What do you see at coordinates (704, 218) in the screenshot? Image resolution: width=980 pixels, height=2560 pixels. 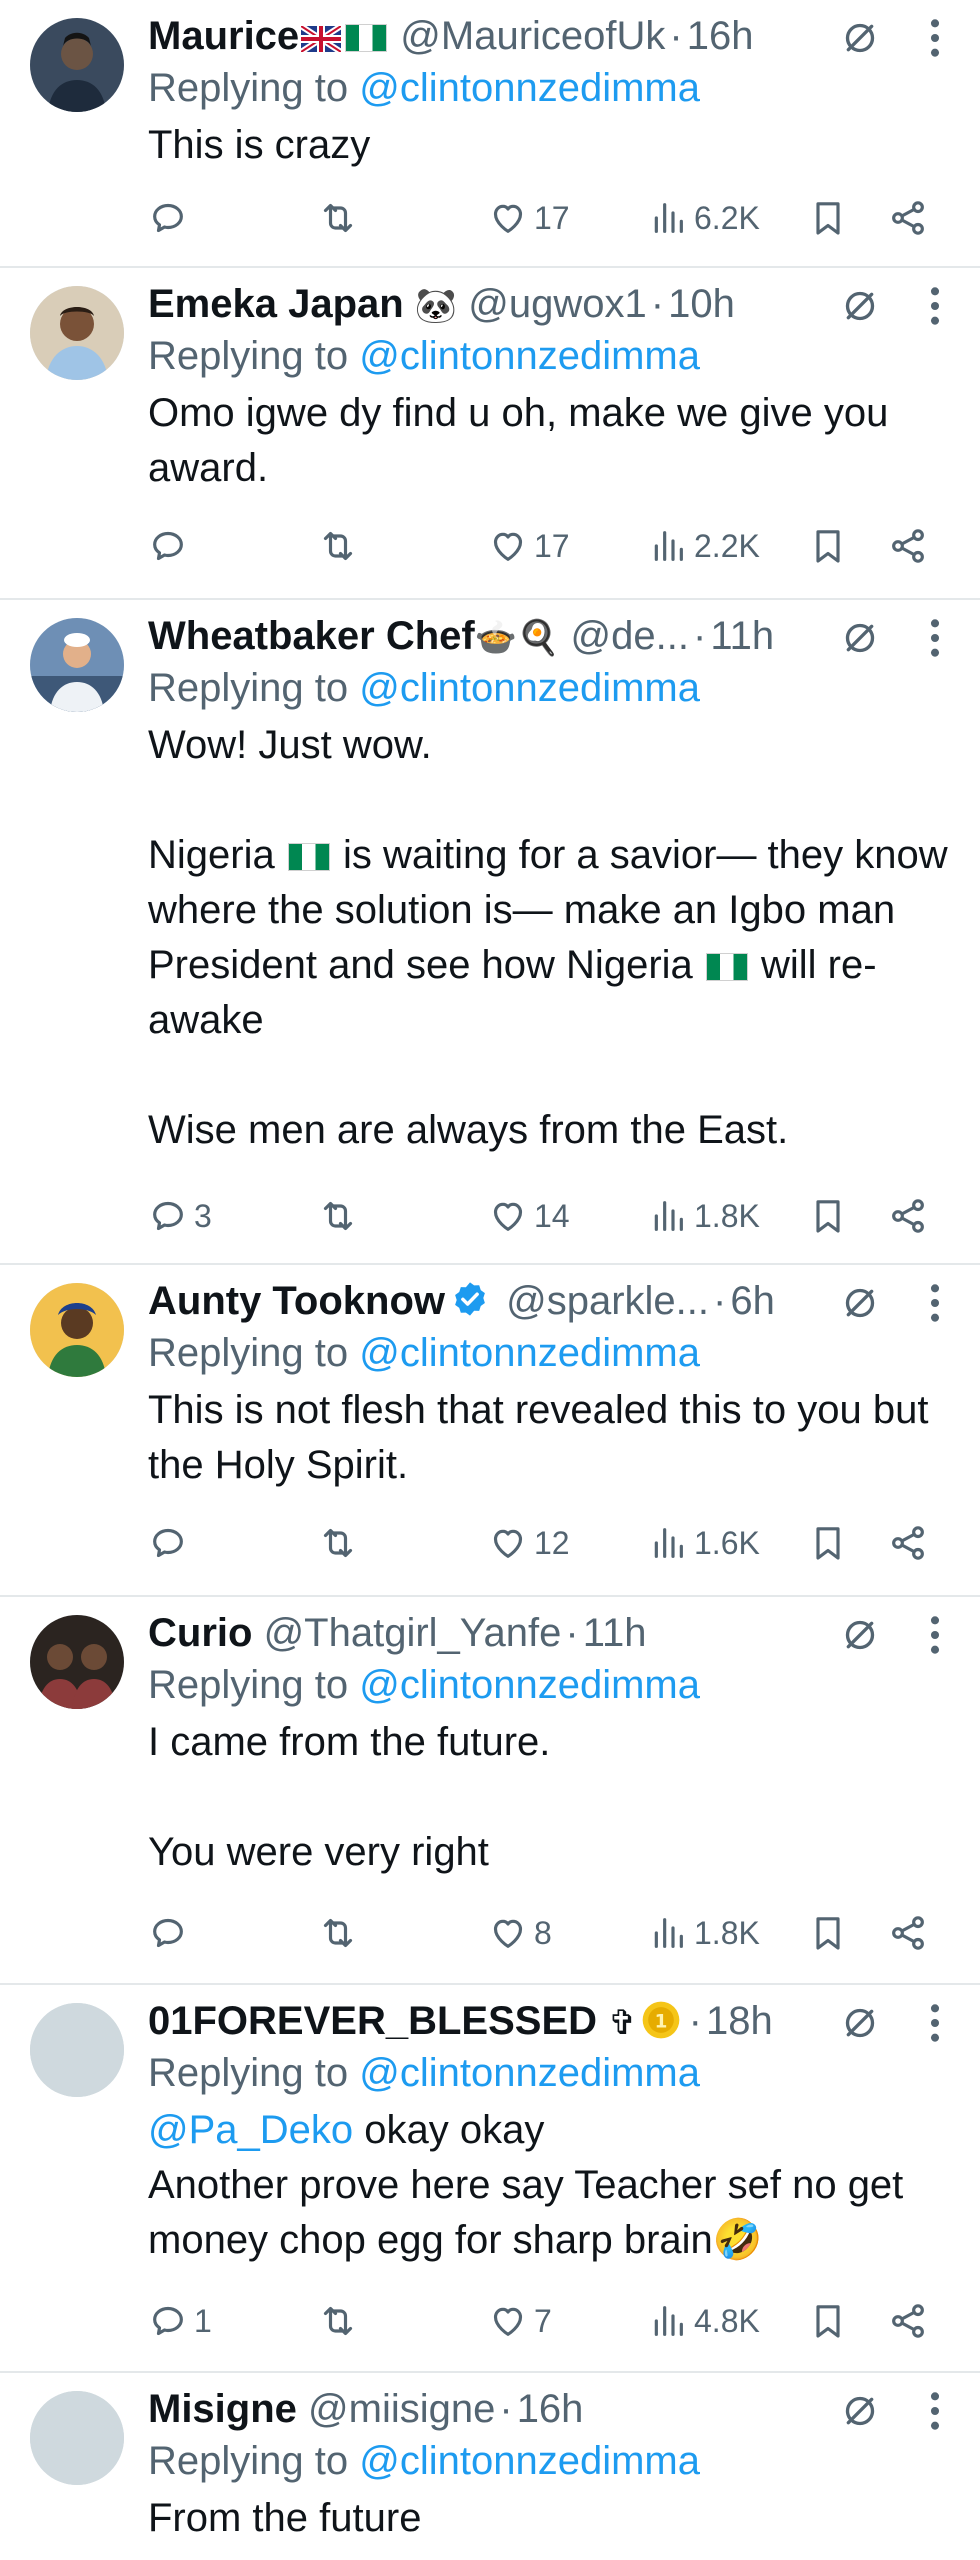 I see `views-button: 6.2K` at bounding box center [704, 218].